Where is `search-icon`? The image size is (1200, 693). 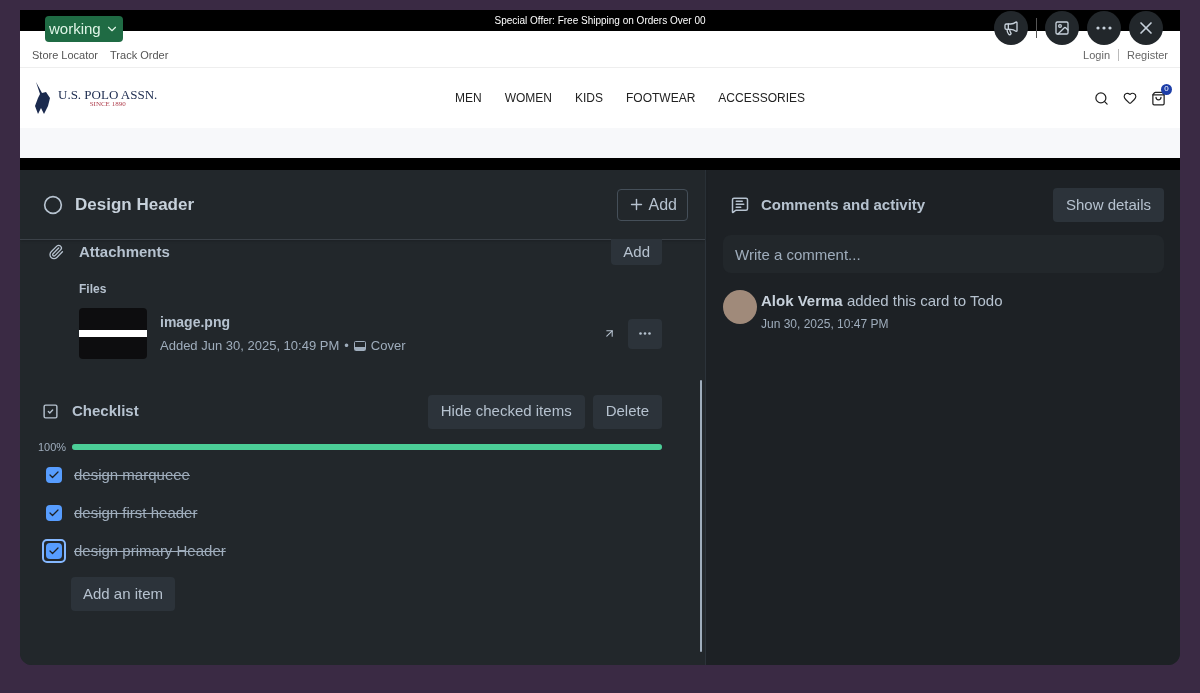 search-icon is located at coordinates (1101, 98).